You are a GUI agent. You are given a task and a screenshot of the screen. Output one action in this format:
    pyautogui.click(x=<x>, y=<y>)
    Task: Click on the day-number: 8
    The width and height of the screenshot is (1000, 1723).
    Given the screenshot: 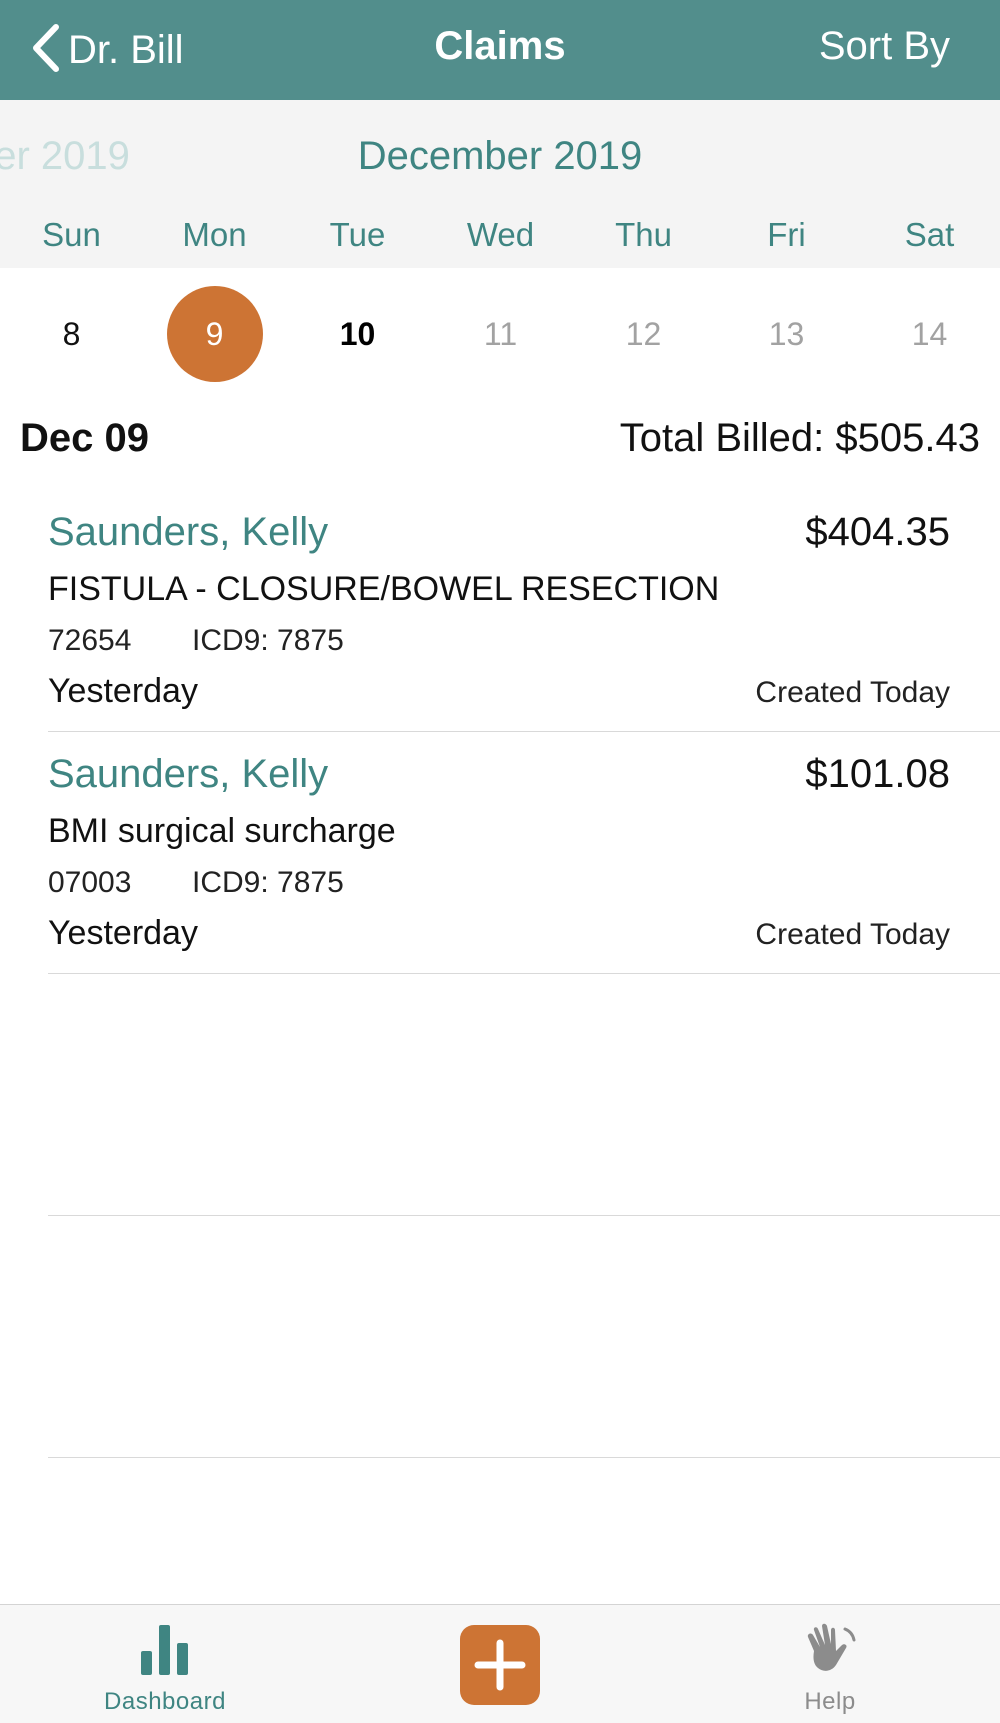 What is the action you would take?
    pyautogui.click(x=71, y=333)
    